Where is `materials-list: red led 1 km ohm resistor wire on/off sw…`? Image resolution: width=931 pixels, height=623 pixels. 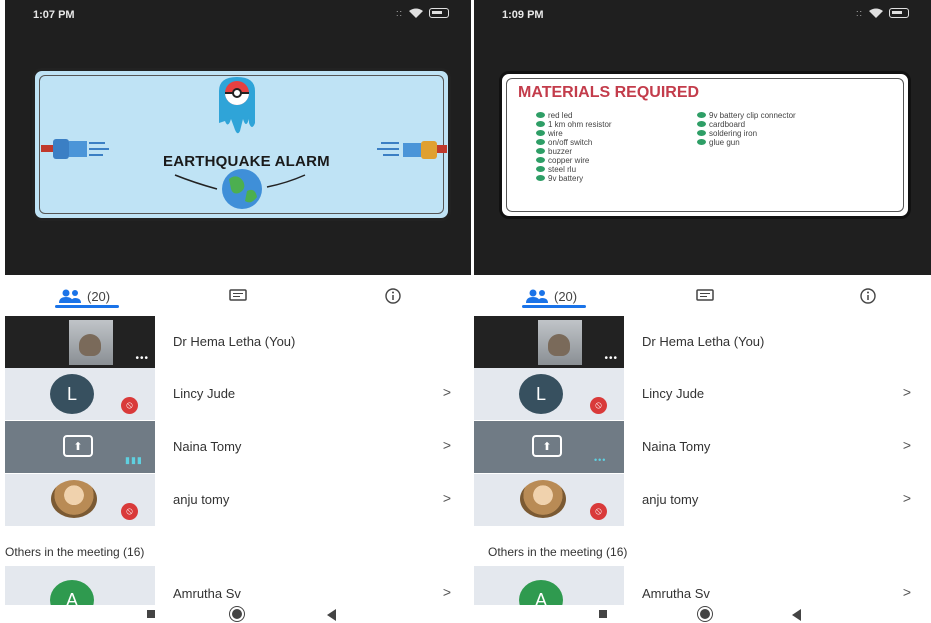
materials-list: red led 1 km ohm resistor wire on/off sw… is located at coordinates (574, 147).